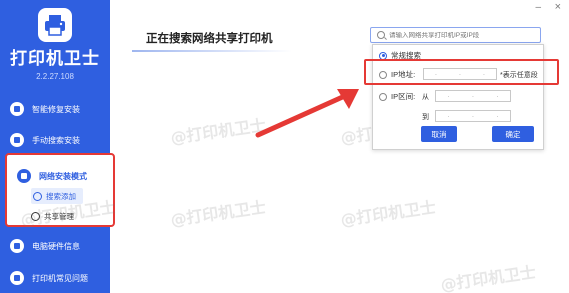 The width and height of the screenshot is (569, 293). I want to click on sidebar-item-network-install: 网络安装模式, so click(52, 176).